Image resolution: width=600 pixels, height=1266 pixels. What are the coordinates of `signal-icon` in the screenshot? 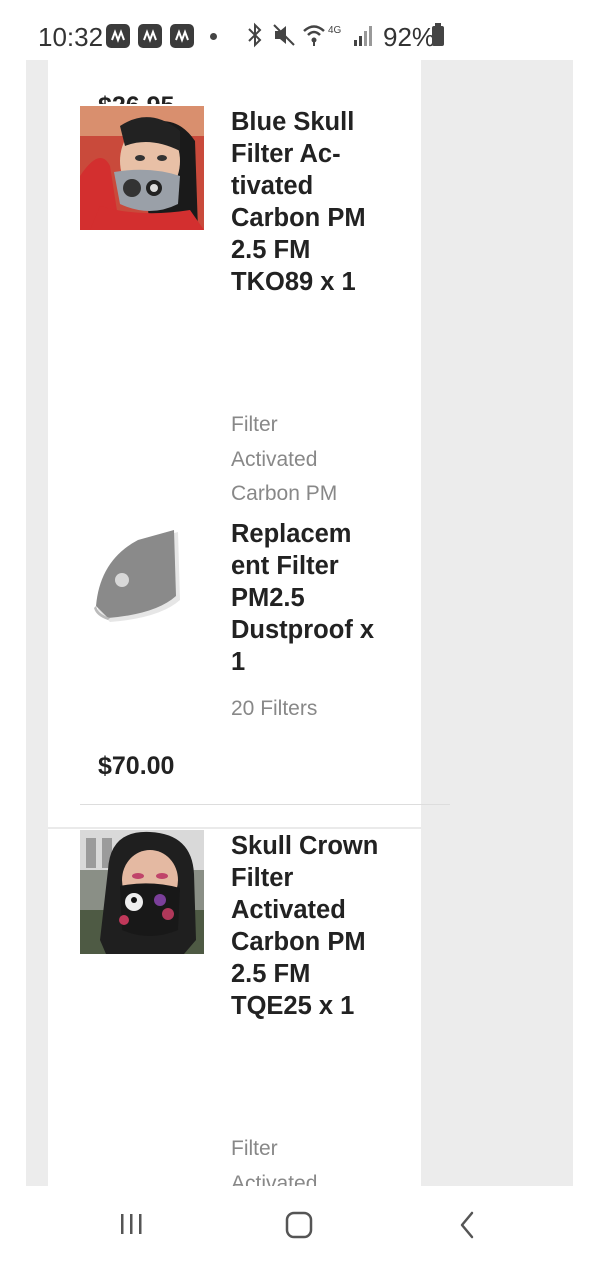 It's located at (363, 36).